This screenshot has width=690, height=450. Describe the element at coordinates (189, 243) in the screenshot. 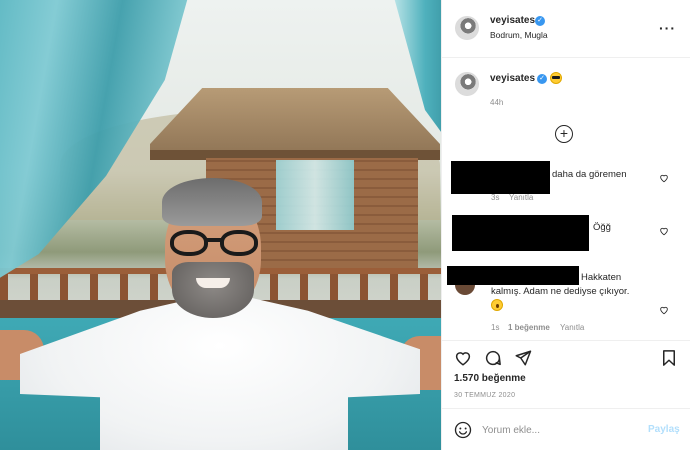

I see `lens-left` at that location.